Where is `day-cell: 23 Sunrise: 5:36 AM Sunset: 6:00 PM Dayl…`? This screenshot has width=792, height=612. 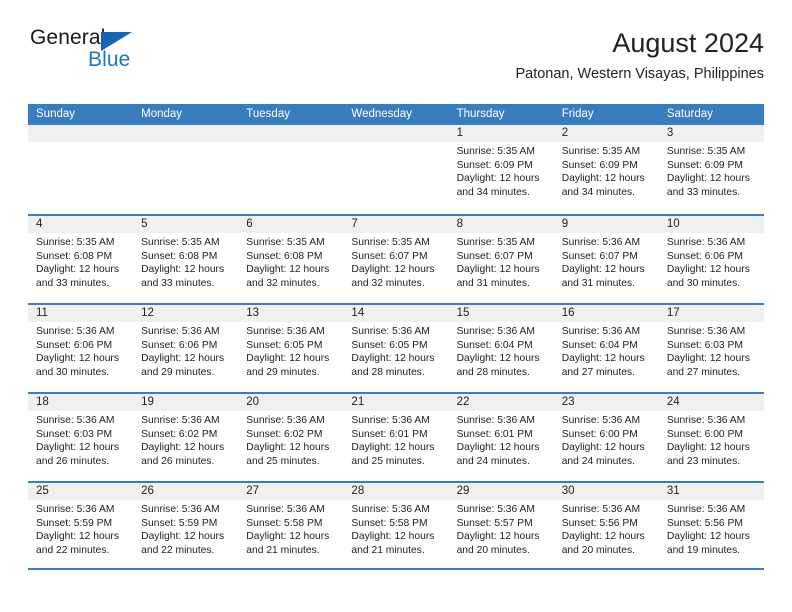
day-cell: 23 Sunrise: 5:36 AM Sunset: 6:00 PM Dayl… is located at coordinates (606, 437).